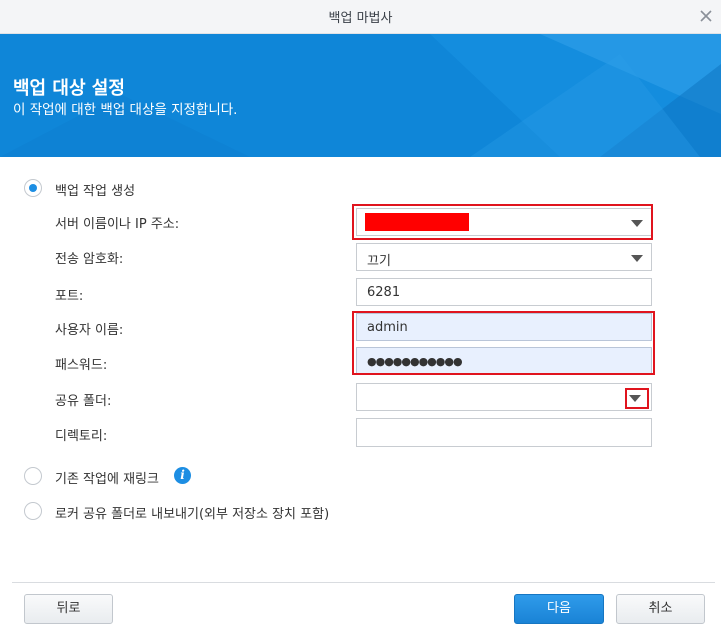 This screenshot has height=630, width=721. I want to click on port-value: 6281, so click(384, 292).